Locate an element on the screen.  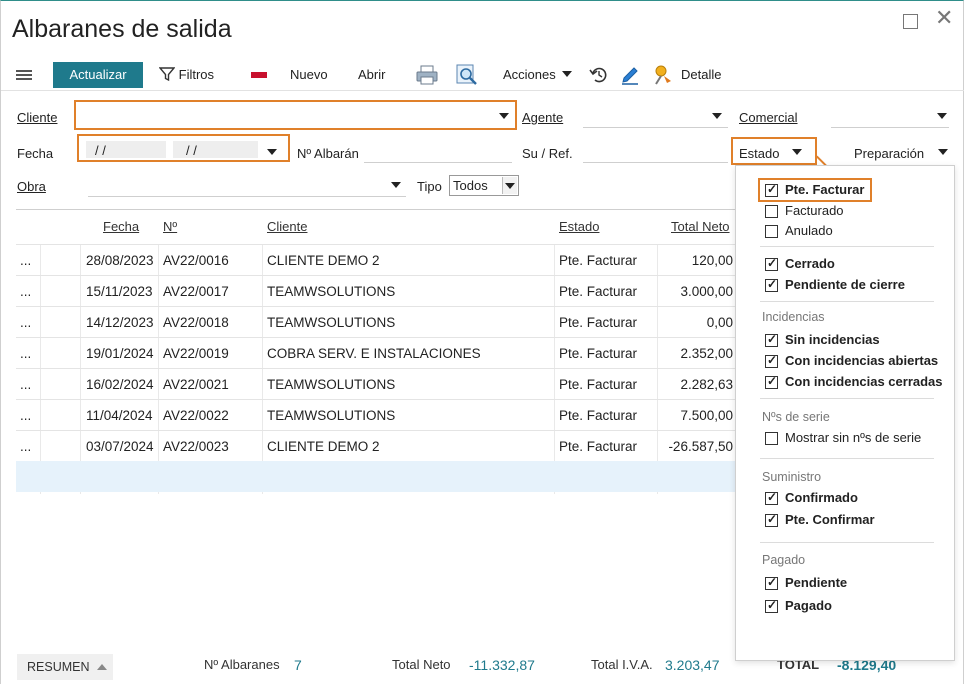
option-incidencias-cerradas: Con incidencias cerradas is located at coordinates (864, 382).